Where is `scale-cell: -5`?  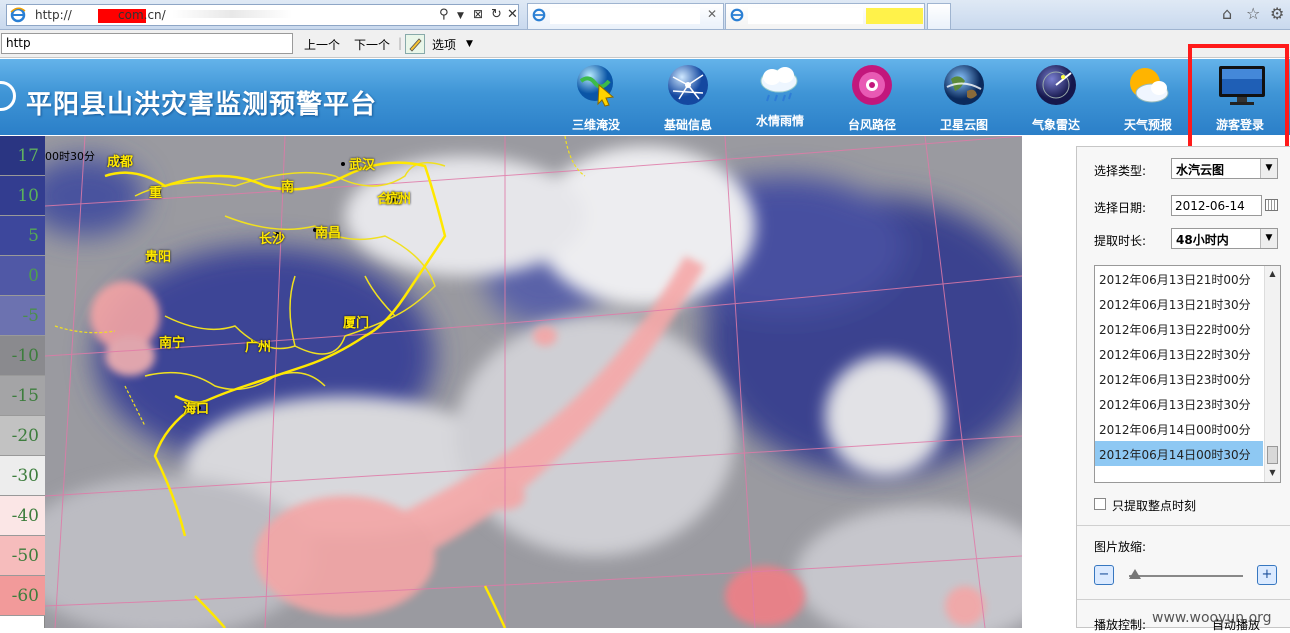
scale-cell: -5 is located at coordinates (22, 316).